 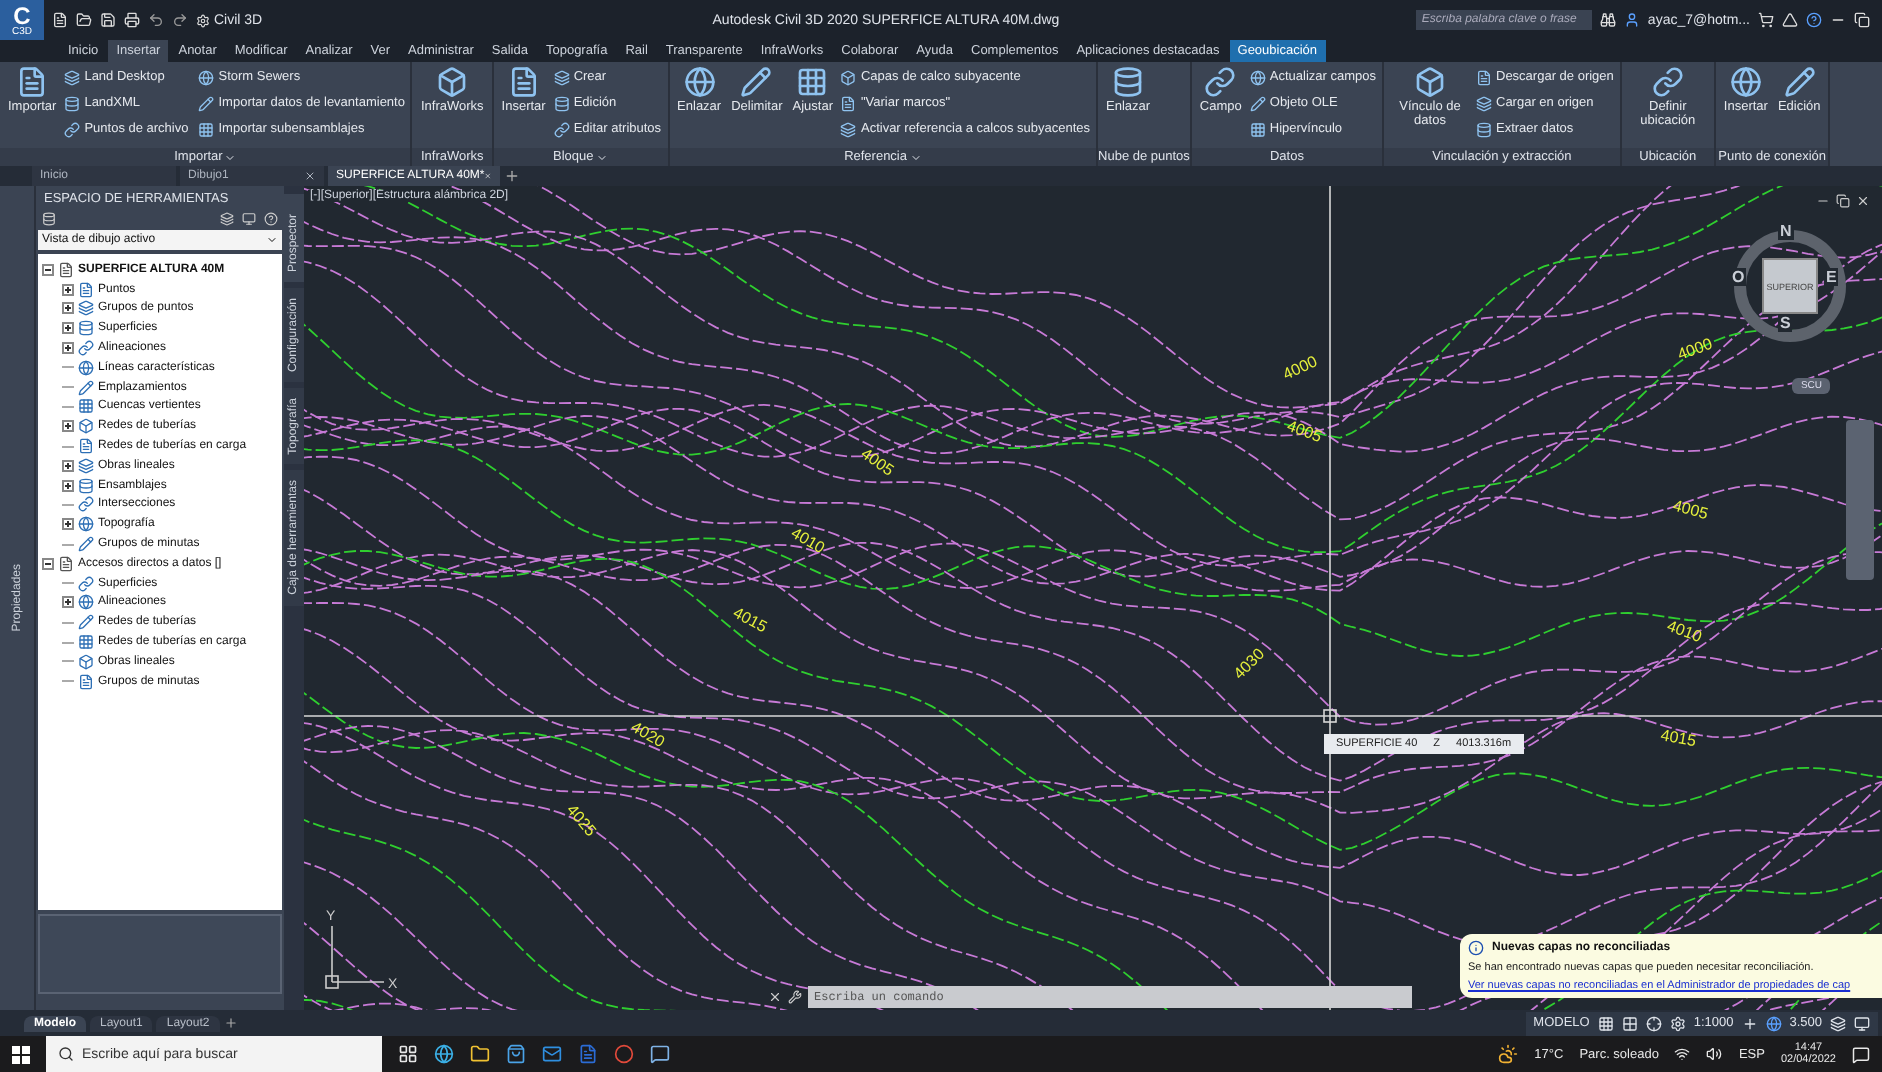 What do you see at coordinates (156, 20) in the screenshot?
I see `undo-icon` at bounding box center [156, 20].